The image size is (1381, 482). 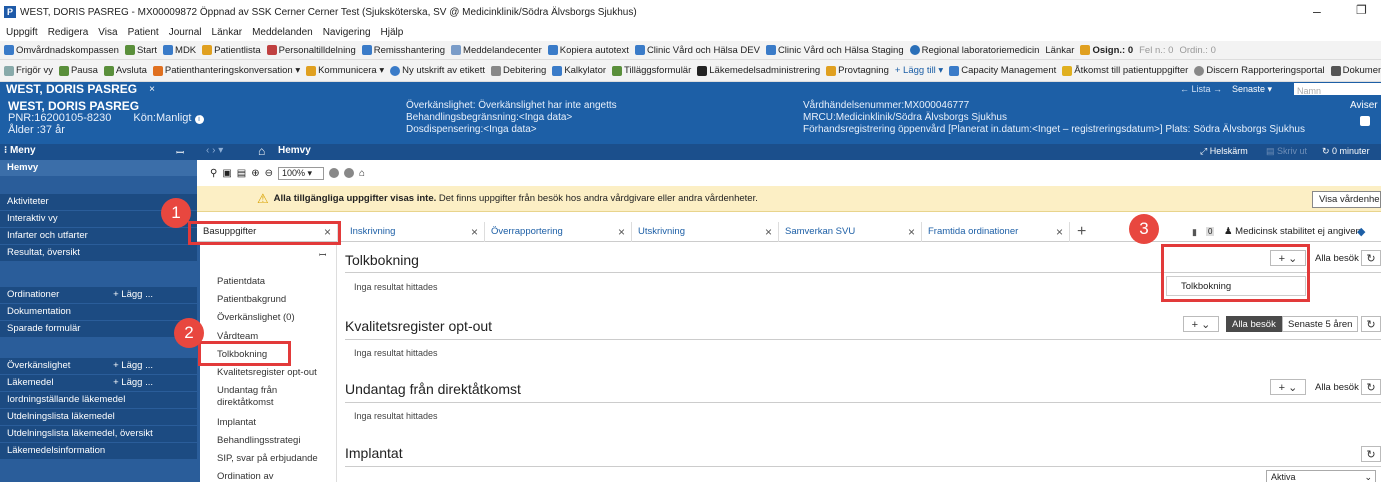 I want to click on menu-lankar: Länkar, so click(x=227, y=32).